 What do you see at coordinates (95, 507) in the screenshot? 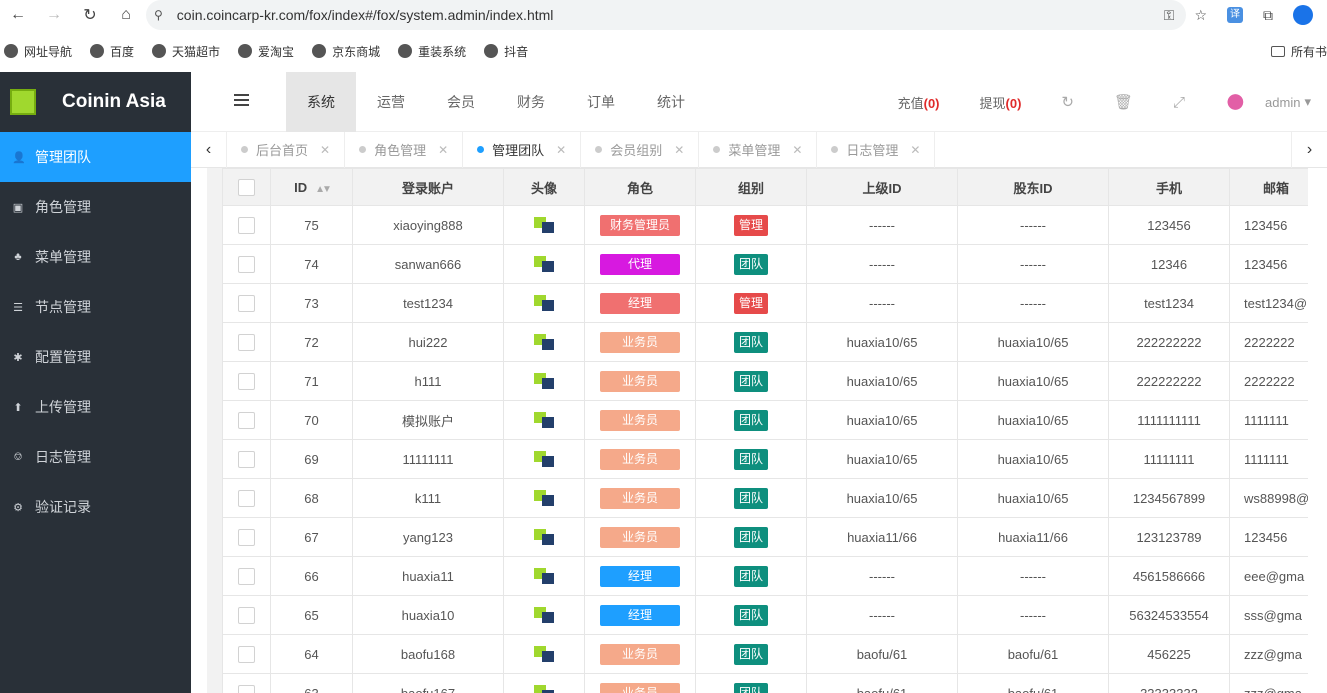
I see `sidebar-item-7: ⚙ 验证记录` at bounding box center [95, 507].